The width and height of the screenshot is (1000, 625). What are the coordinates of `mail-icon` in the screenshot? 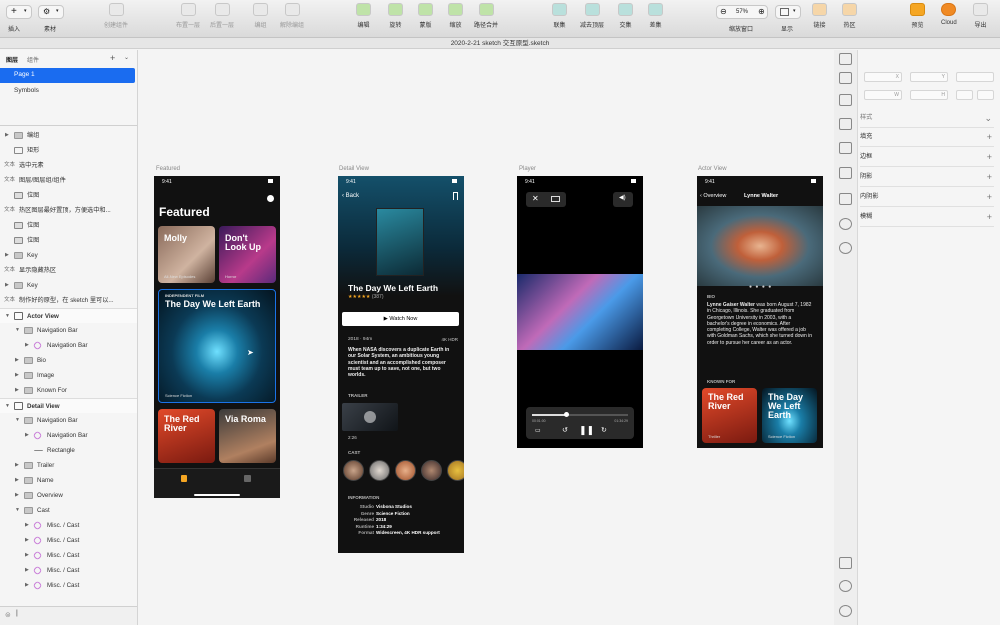 It's located at (845, 124).